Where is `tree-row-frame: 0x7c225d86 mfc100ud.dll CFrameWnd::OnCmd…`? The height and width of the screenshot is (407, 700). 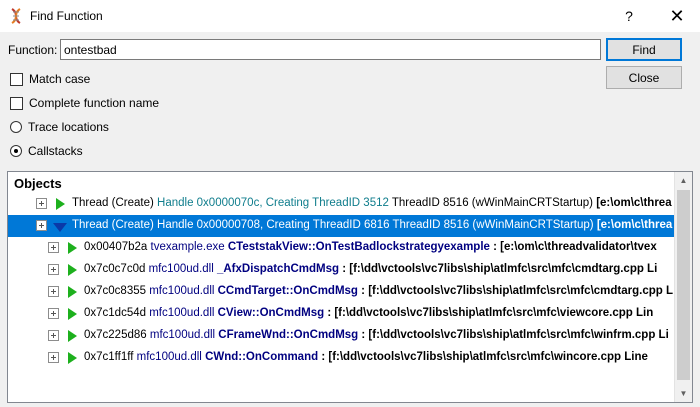 tree-row-frame: 0x7c225d86 mfc100ud.dll CFrameWnd::OnCmd… is located at coordinates (341, 336).